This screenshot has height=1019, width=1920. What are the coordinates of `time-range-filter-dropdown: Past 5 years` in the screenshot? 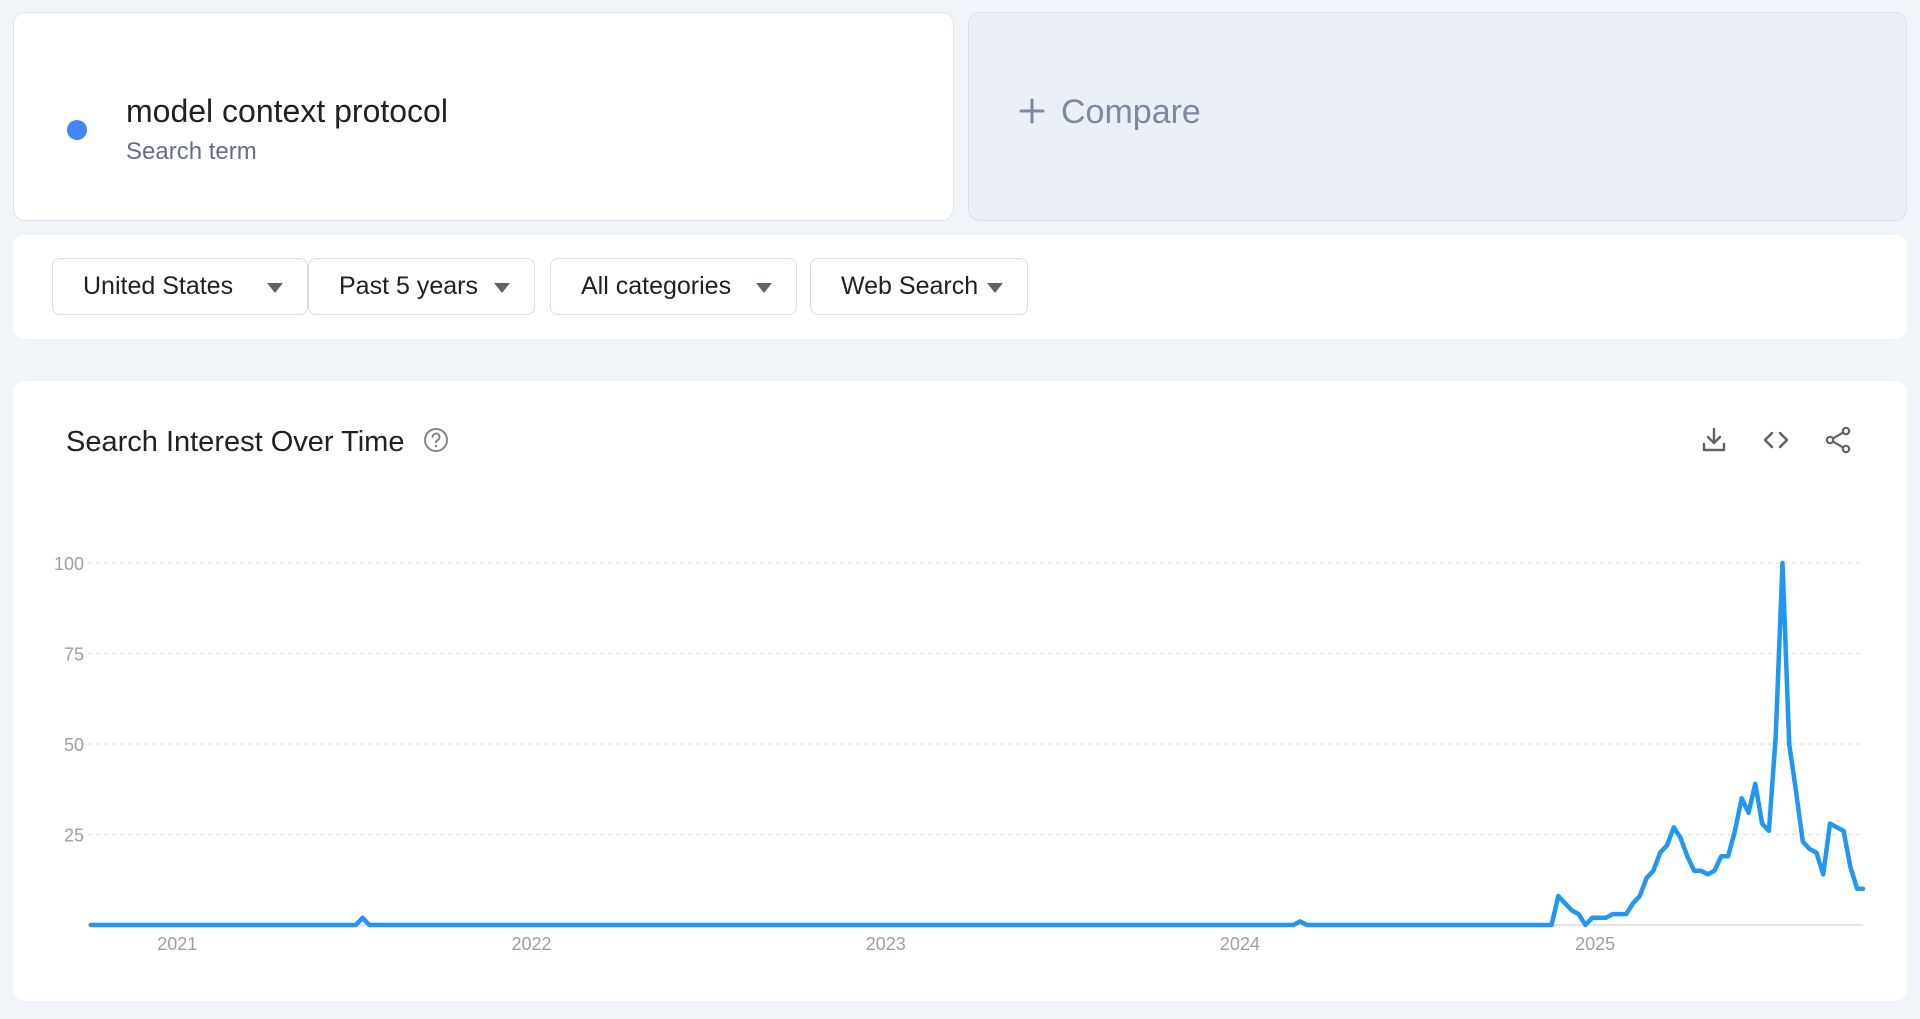 It's located at (421, 286).